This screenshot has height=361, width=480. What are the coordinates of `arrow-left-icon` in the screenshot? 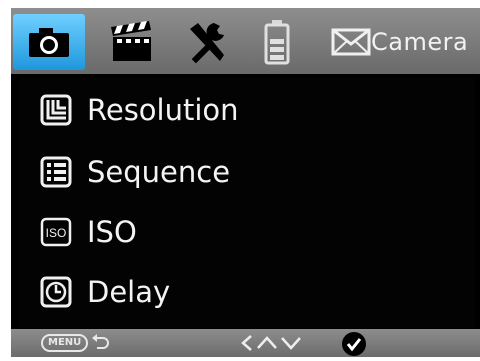 It's located at (246, 343).